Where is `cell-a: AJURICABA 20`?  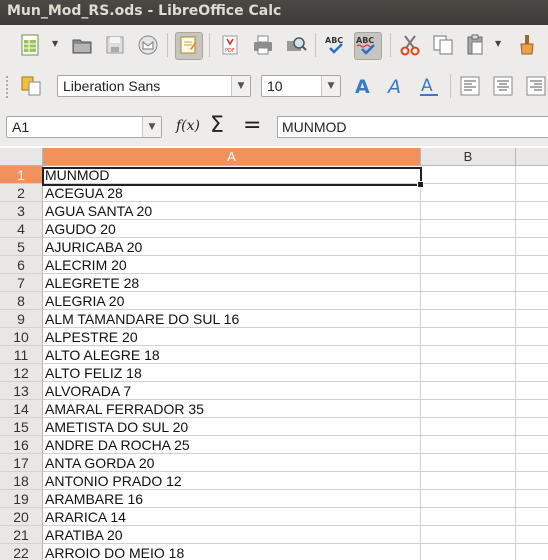 cell-a: AJURICABA 20 is located at coordinates (232, 247).